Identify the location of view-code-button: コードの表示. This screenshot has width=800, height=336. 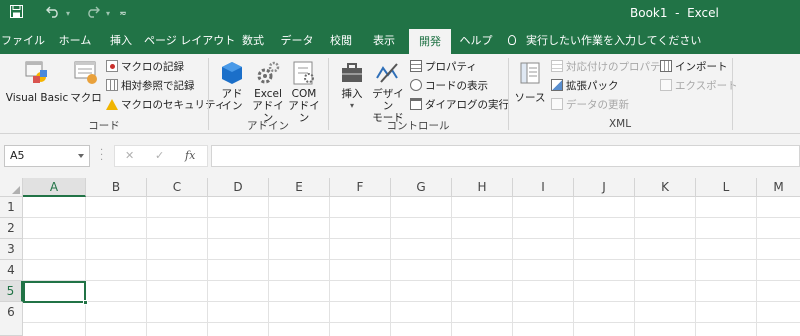
(449, 86).